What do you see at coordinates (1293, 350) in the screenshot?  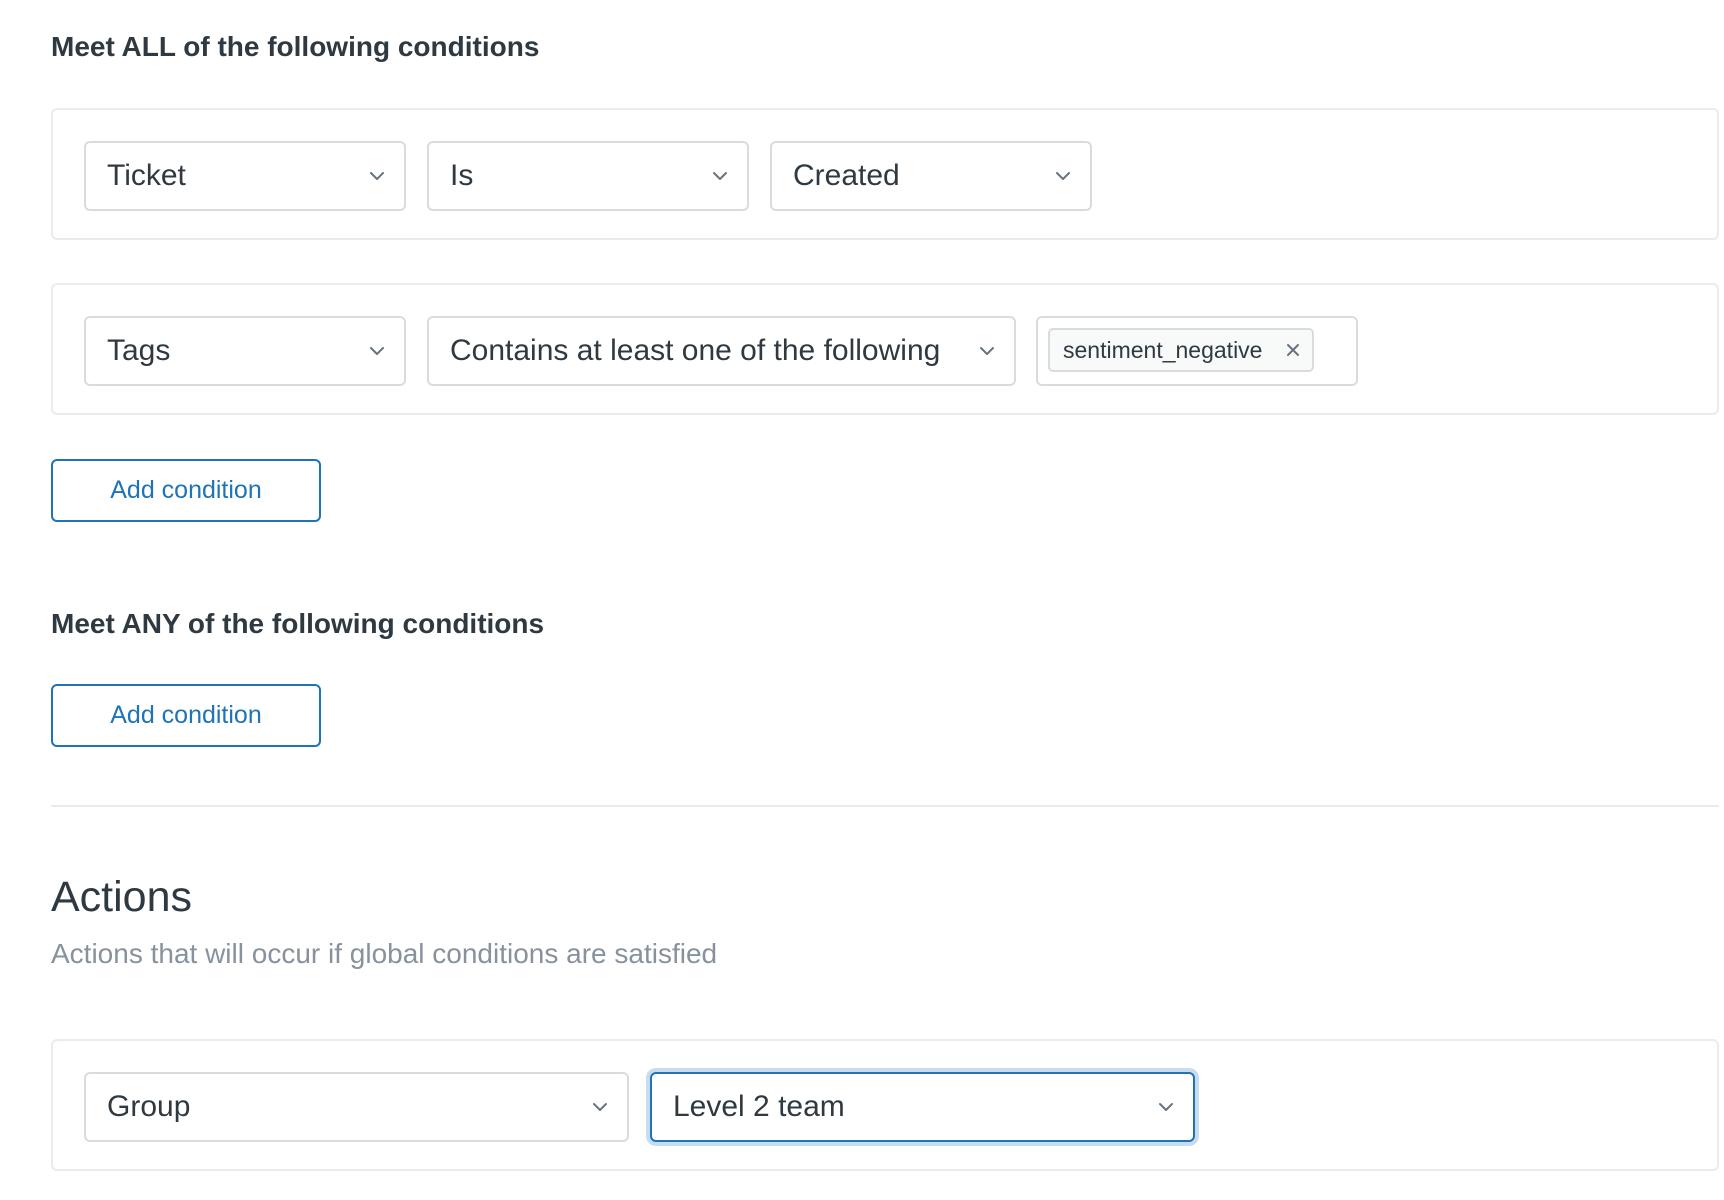 I see `close-icon` at bounding box center [1293, 350].